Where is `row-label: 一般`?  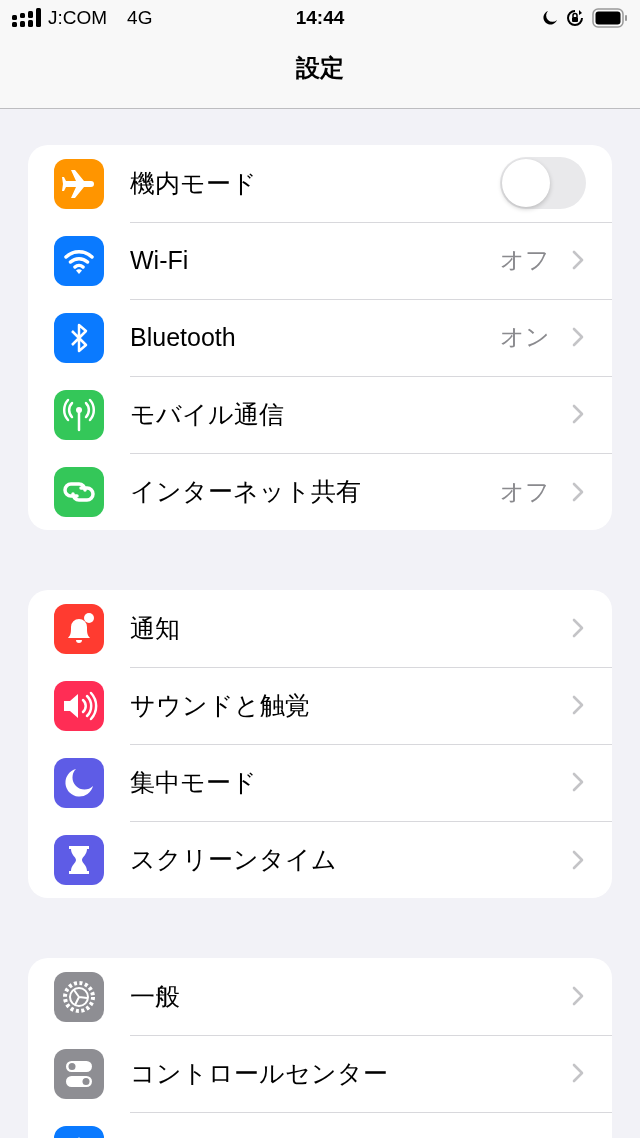
row-label: 一般 is located at coordinates (155, 996).